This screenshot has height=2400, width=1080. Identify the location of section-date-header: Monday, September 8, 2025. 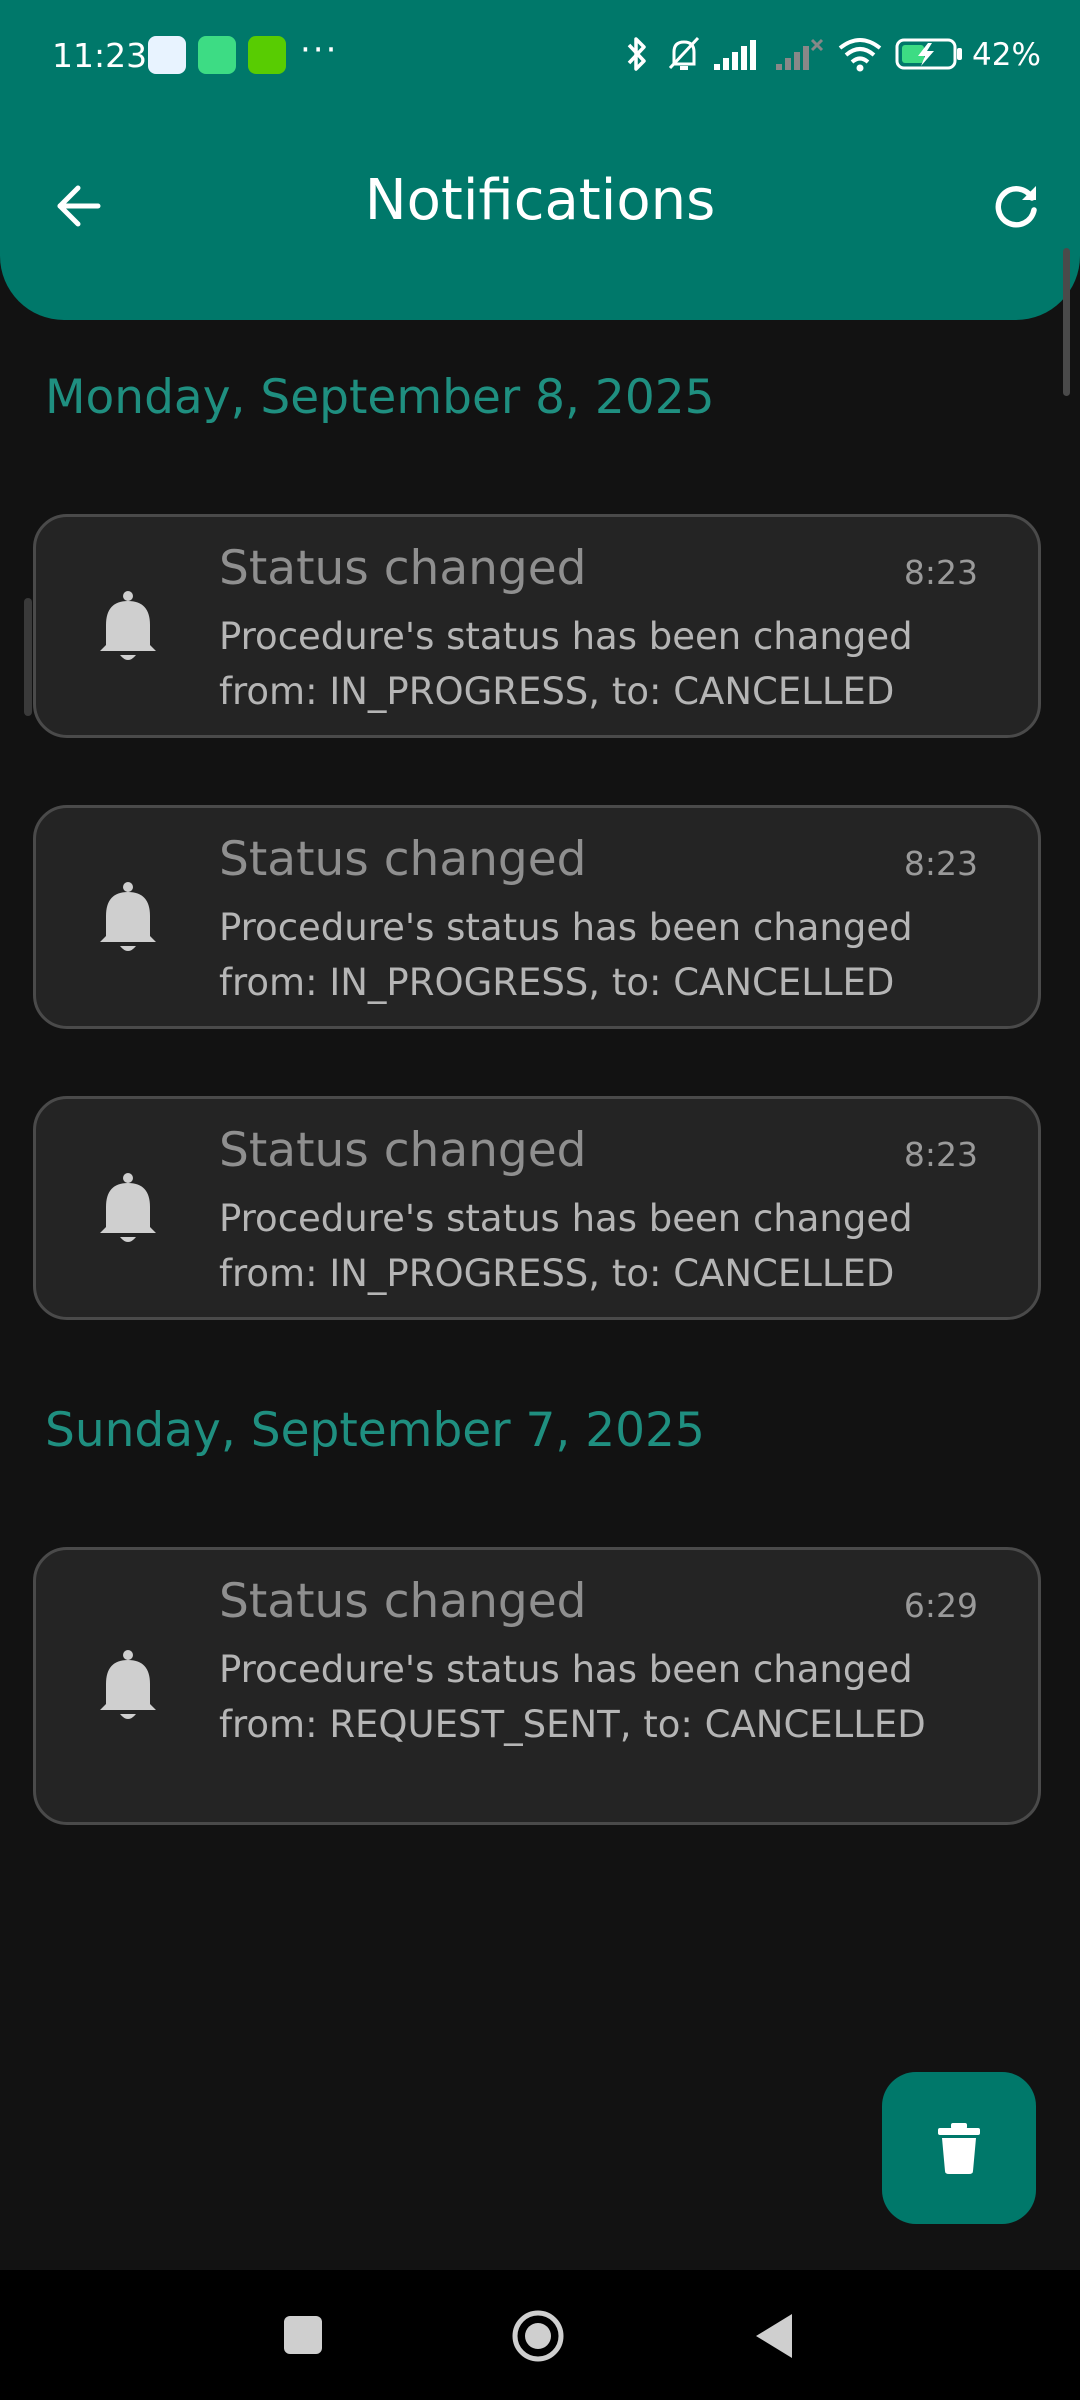
(380, 397).